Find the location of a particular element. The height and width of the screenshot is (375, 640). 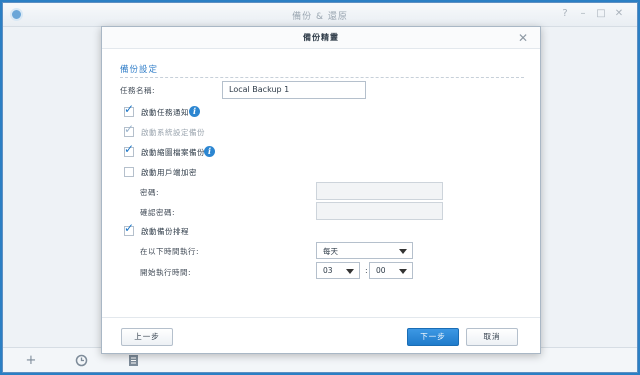

log-icon is located at coordinates (133, 360).